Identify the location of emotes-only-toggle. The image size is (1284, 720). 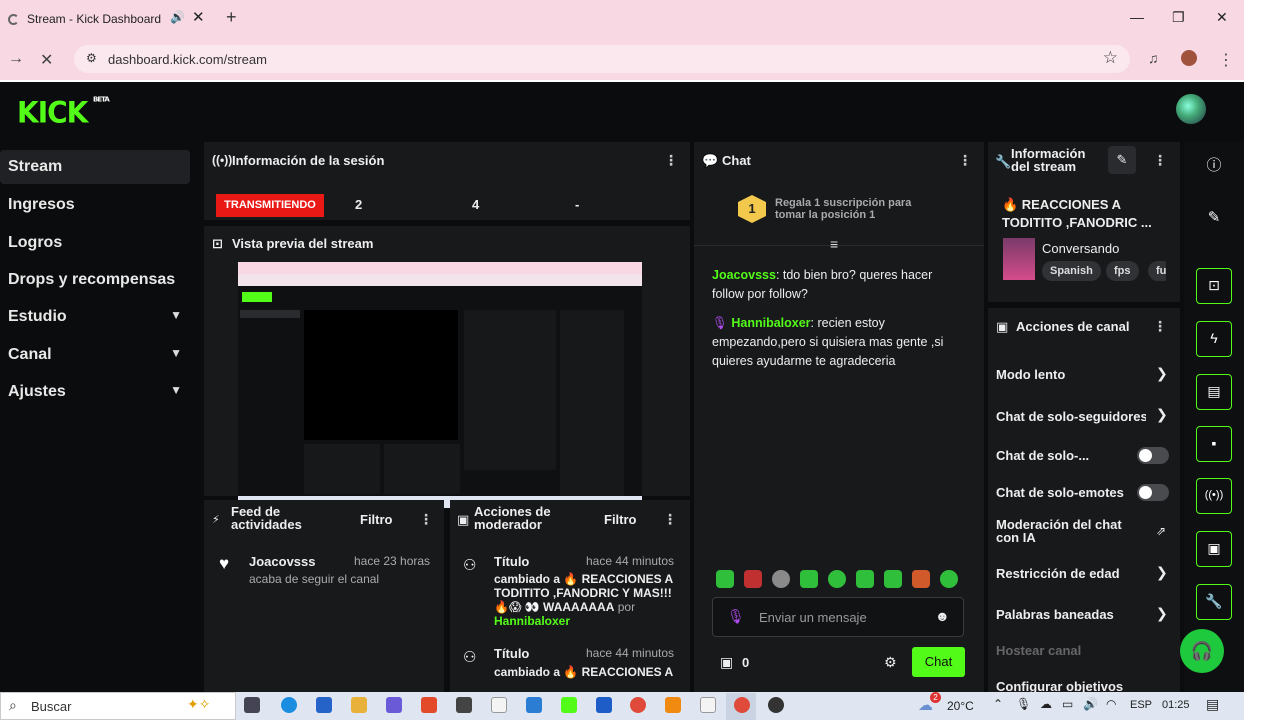
(1153, 492).